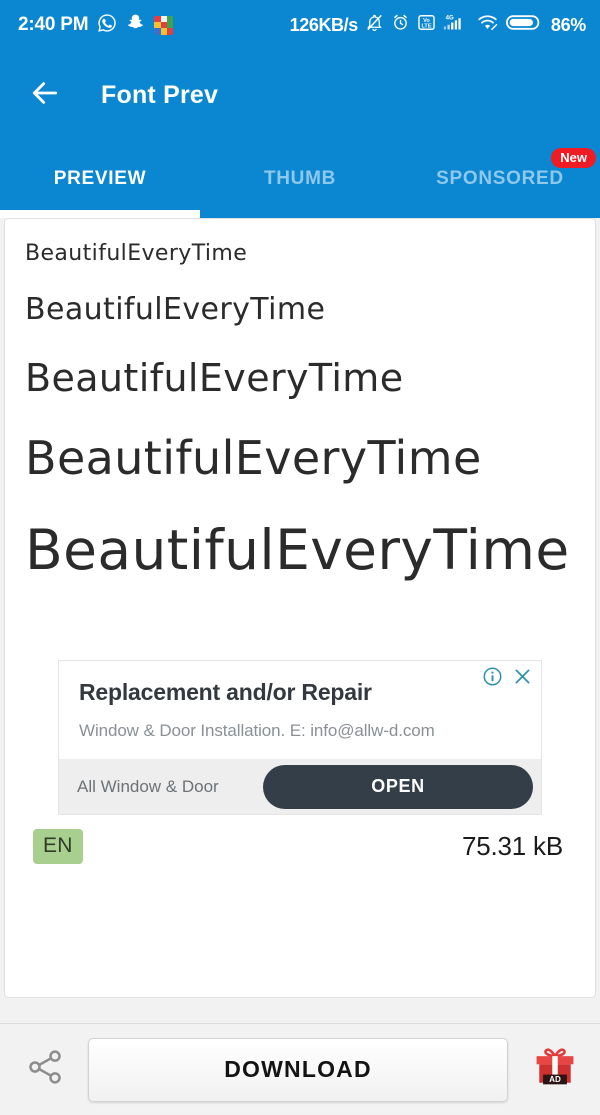 This screenshot has height=1115, width=600. Describe the element at coordinates (58, 846) in the screenshot. I see `language-badge: EN` at that location.